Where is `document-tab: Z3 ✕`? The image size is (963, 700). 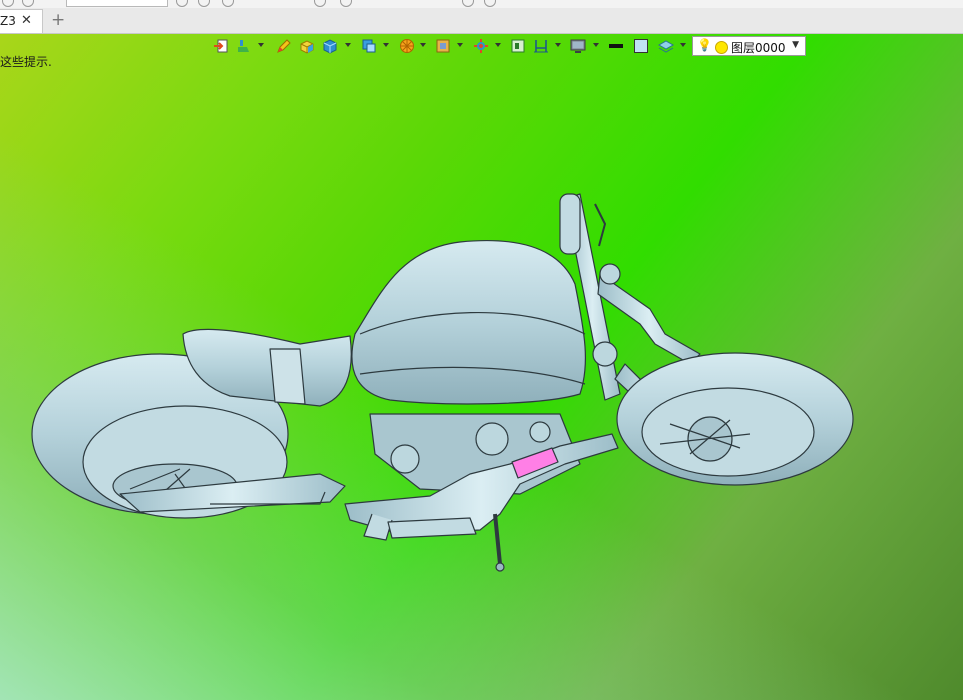
document-tab: Z3 ✕ is located at coordinates (21, 21).